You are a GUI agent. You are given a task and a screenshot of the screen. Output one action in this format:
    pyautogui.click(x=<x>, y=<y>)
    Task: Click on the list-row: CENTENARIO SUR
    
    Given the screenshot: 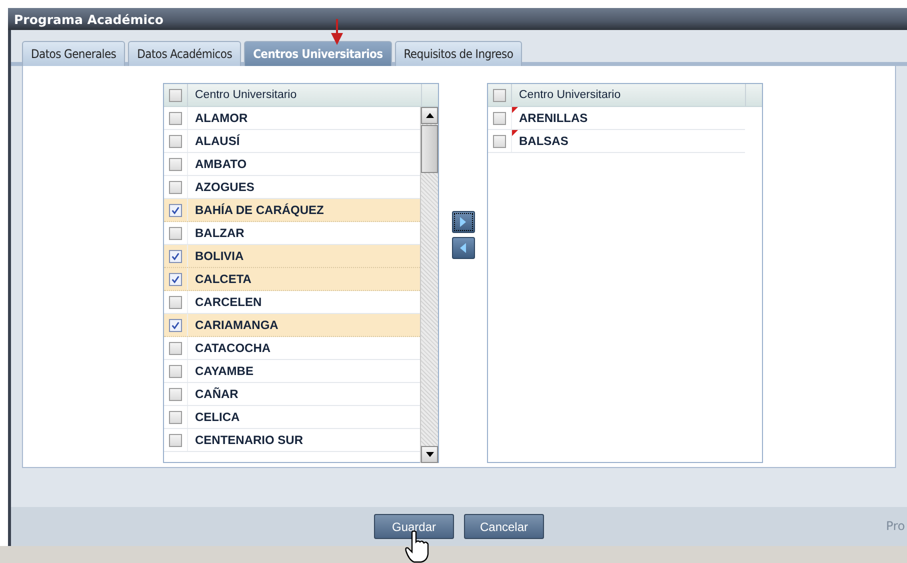 What is the action you would take?
    pyautogui.click(x=292, y=440)
    